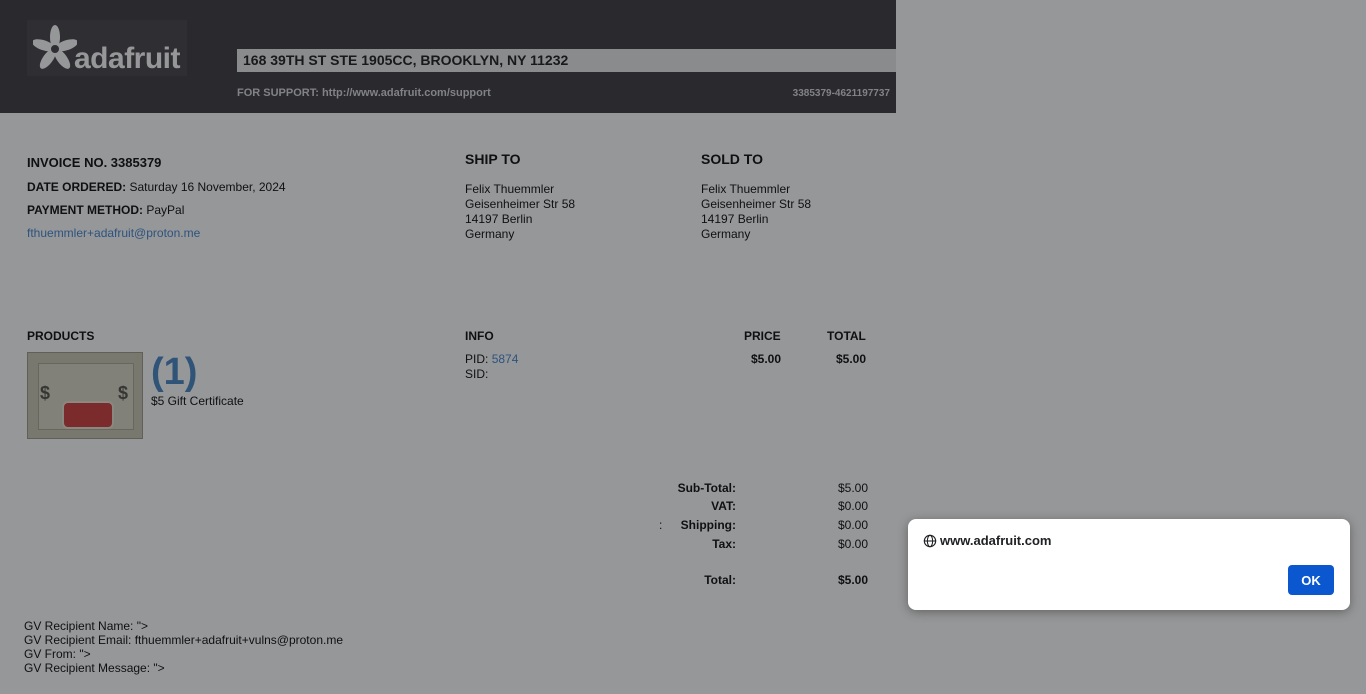 The width and height of the screenshot is (1366, 694). I want to click on globe-icon, so click(930, 541).